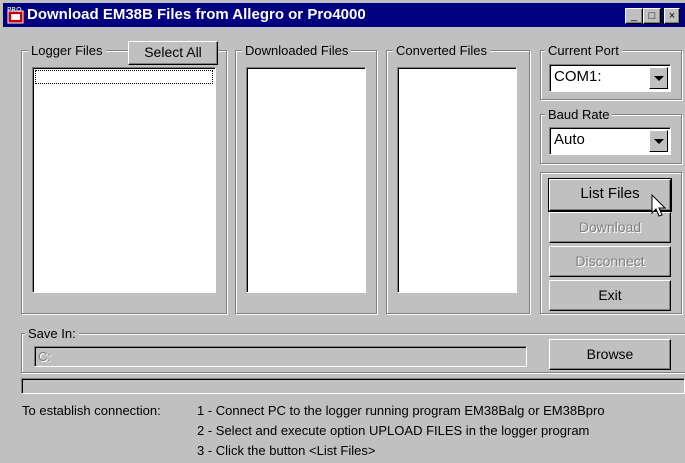 Image resolution: width=685 pixels, height=463 pixels. Describe the element at coordinates (173, 53) in the screenshot. I see `select-all-button: Select All` at that location.